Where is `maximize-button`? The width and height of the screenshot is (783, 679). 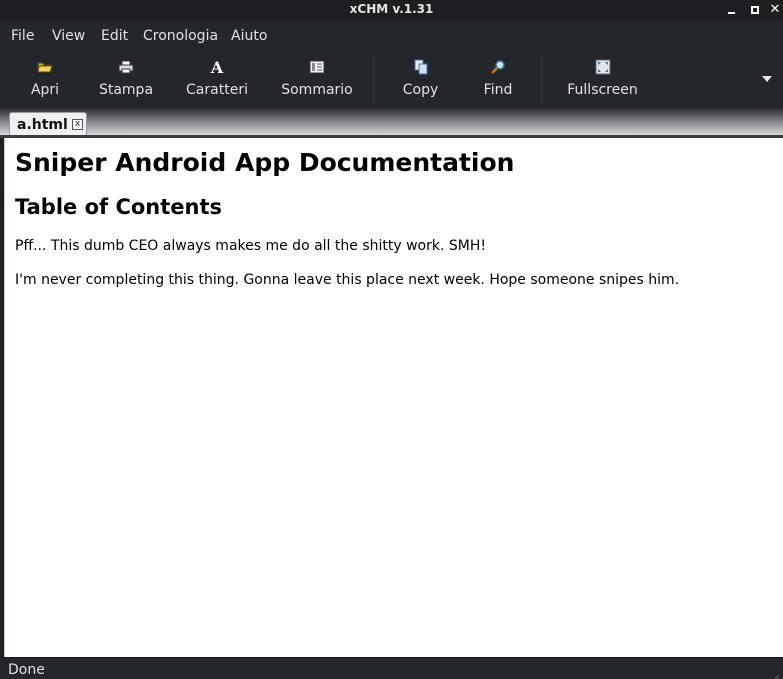
maximize-button is located at coordinates (755, 10).